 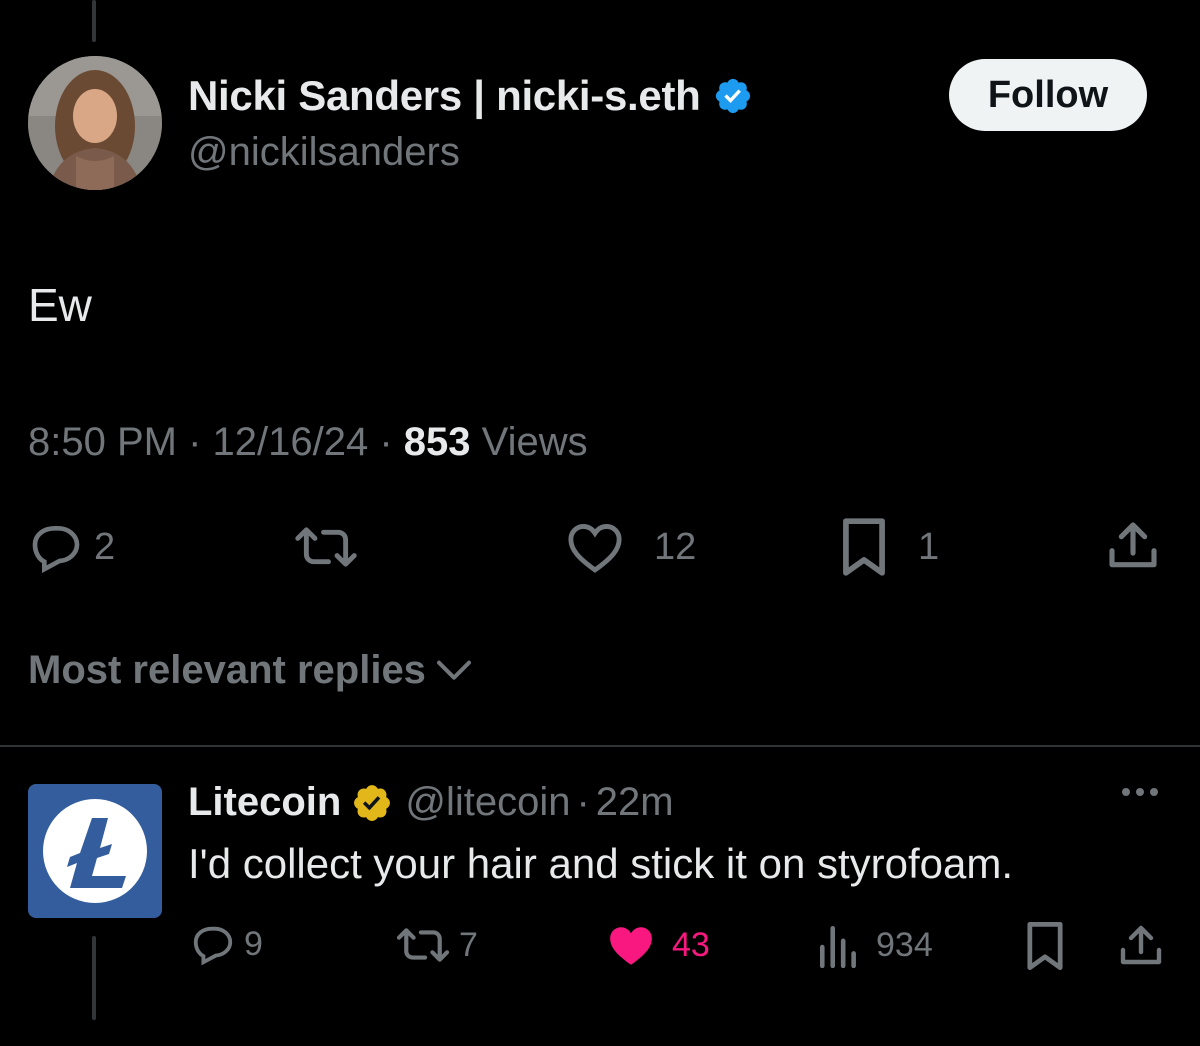 I want to click on share-action, so click(x=1133, y=546).